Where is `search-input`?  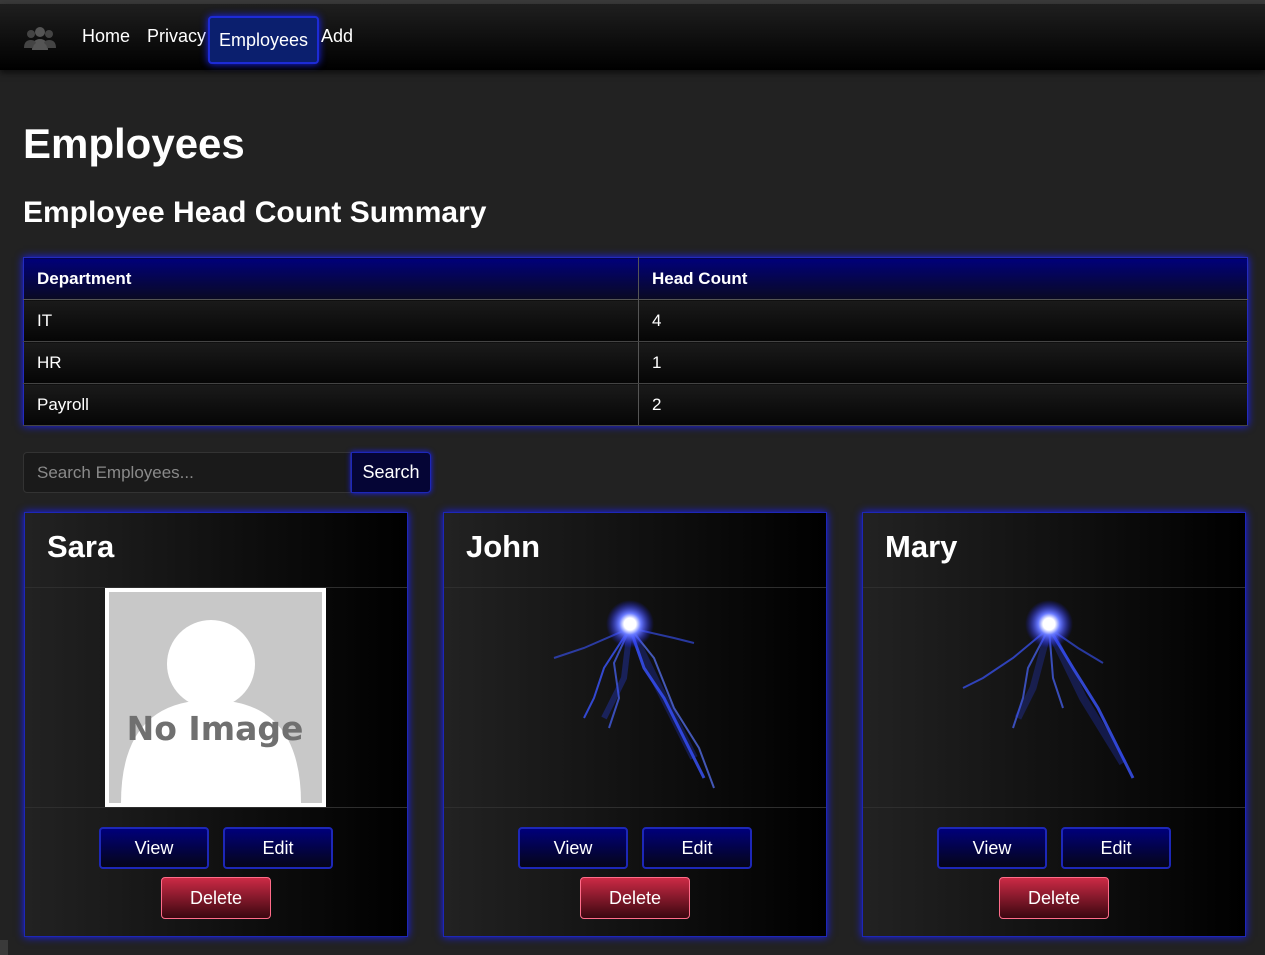
search-input is located at coordinates (187, 472).